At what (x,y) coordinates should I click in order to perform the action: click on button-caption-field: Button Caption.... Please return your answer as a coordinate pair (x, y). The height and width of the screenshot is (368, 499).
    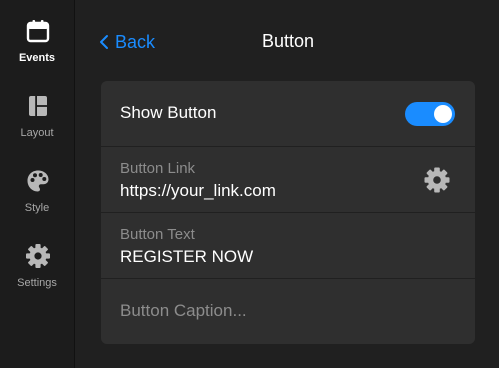
    Looking at the image, I should click on (288, 311).